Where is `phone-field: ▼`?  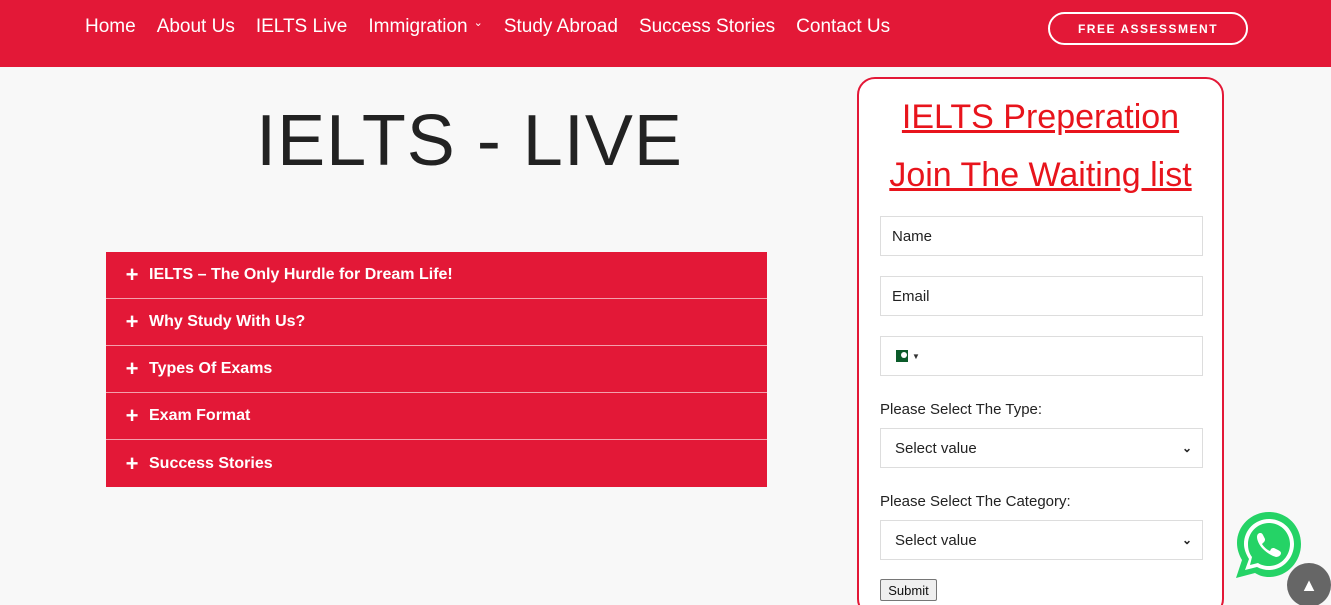 phone-field: ▼ is located at coordinates (1041, 356).